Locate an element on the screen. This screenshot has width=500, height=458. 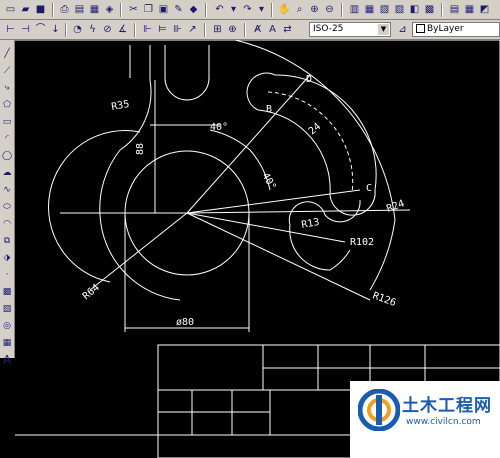
circle-icon: ◯ is located at coordinates (7, 156).